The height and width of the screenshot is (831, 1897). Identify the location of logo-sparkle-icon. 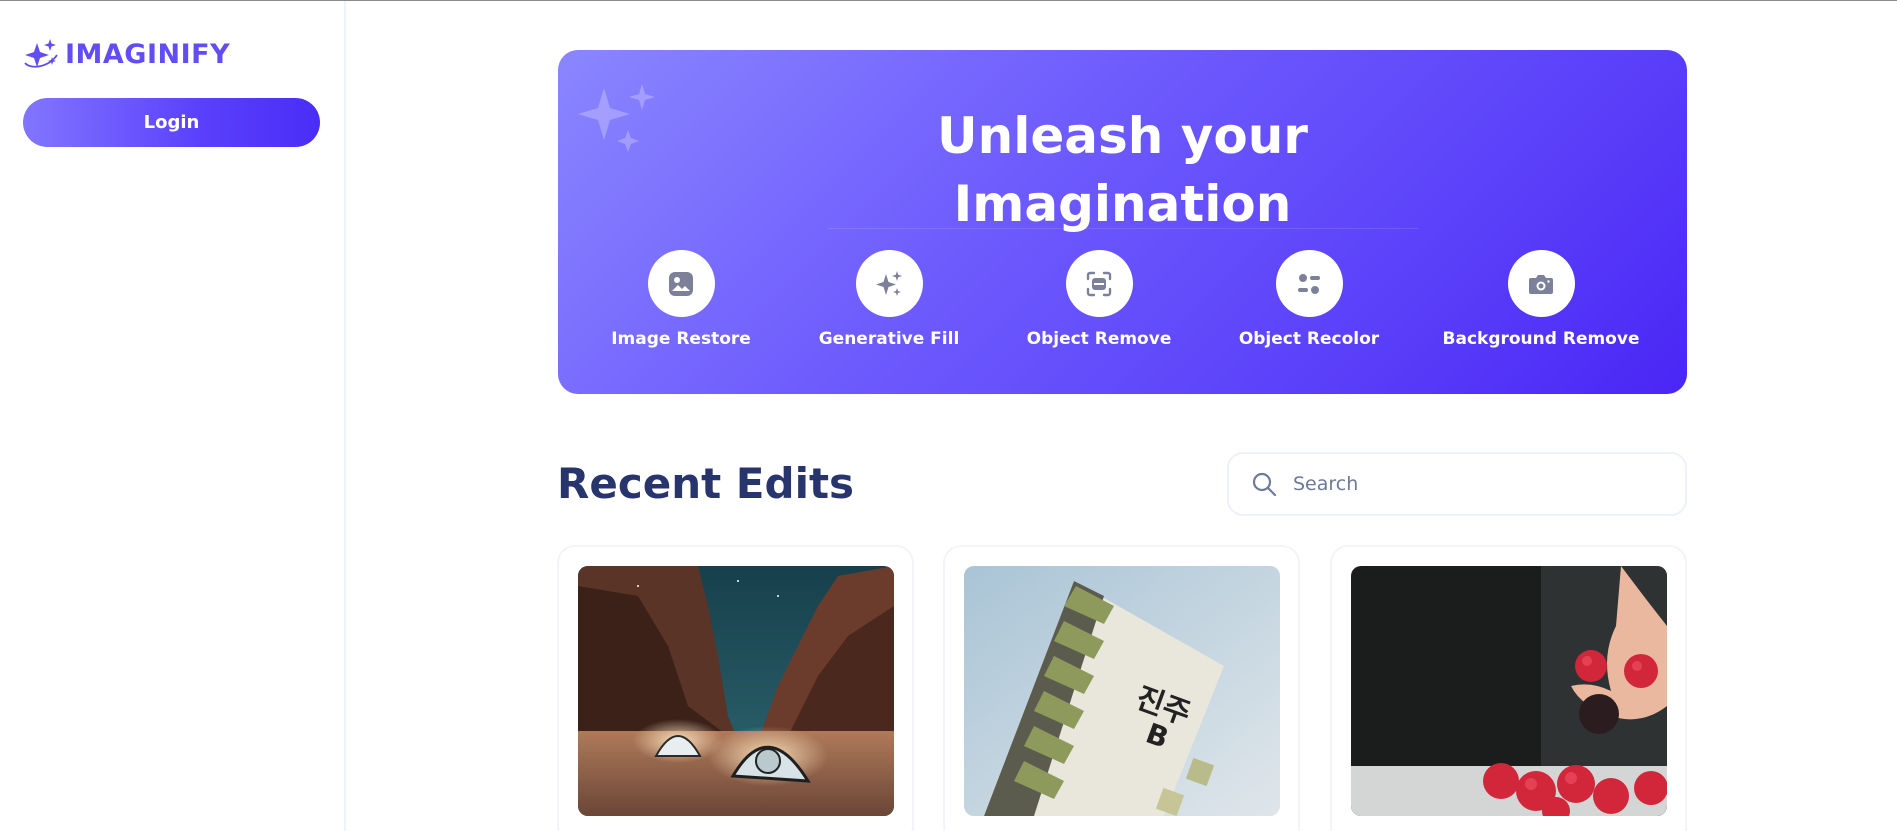
(41, 53).